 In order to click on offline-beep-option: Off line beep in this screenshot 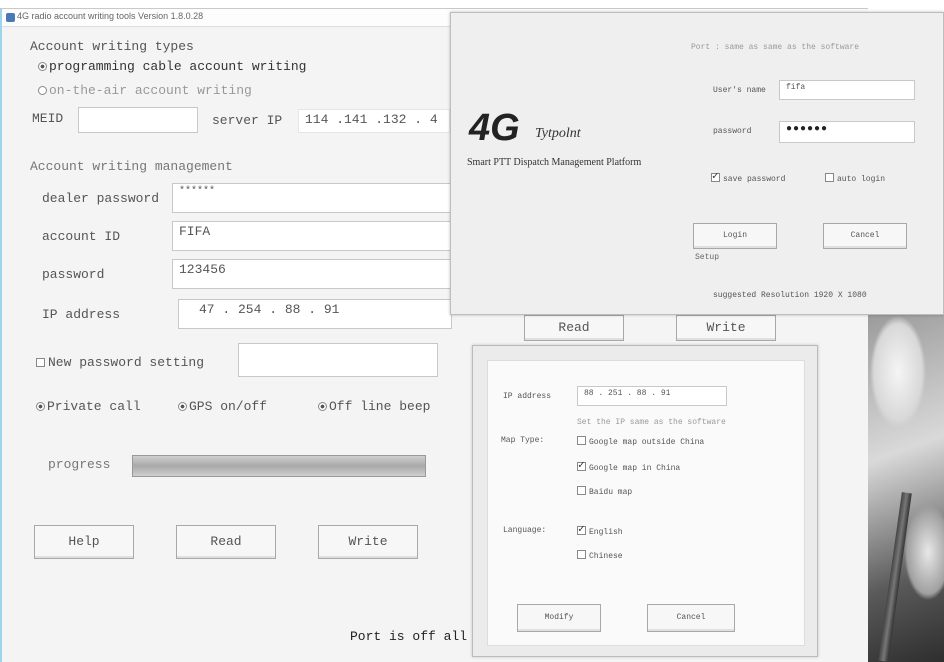, I will do `click(374, 406)`.